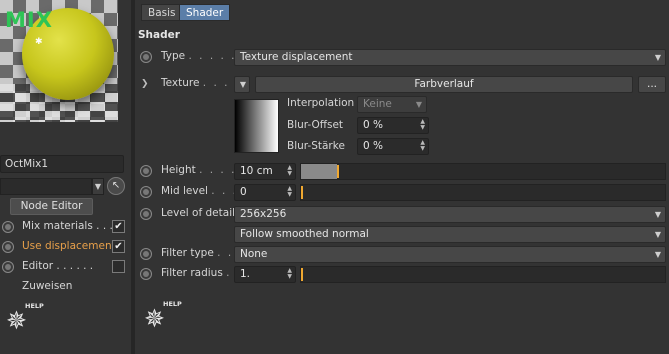 The width and height of the screenshot is (669, 354). What do you see at coordinates (39, 42) in the screenshot?
I see `sparkle-icon: ✱` at bounding box center [39, 42].